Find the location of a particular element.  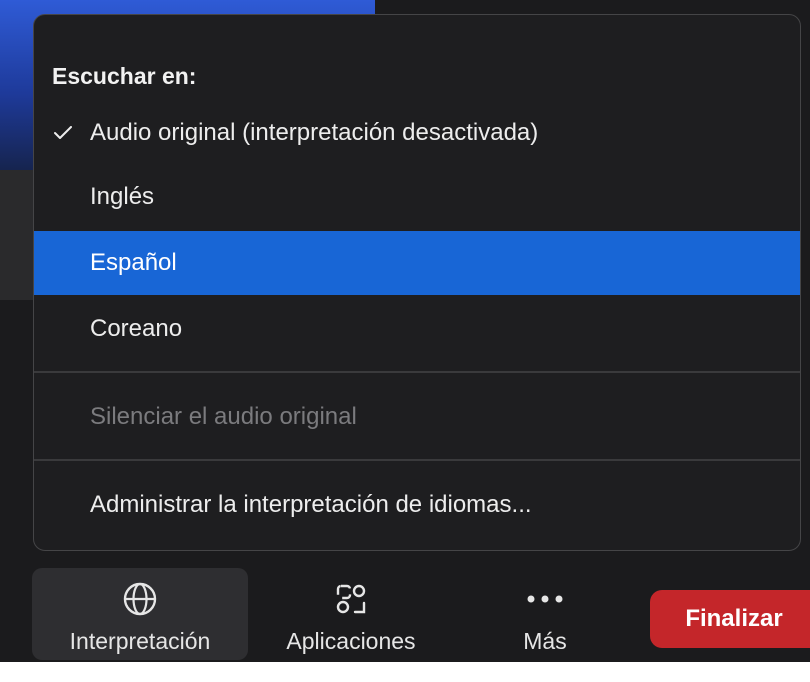

menu-header: Escuchar en: is located at coordinates (124, 76).